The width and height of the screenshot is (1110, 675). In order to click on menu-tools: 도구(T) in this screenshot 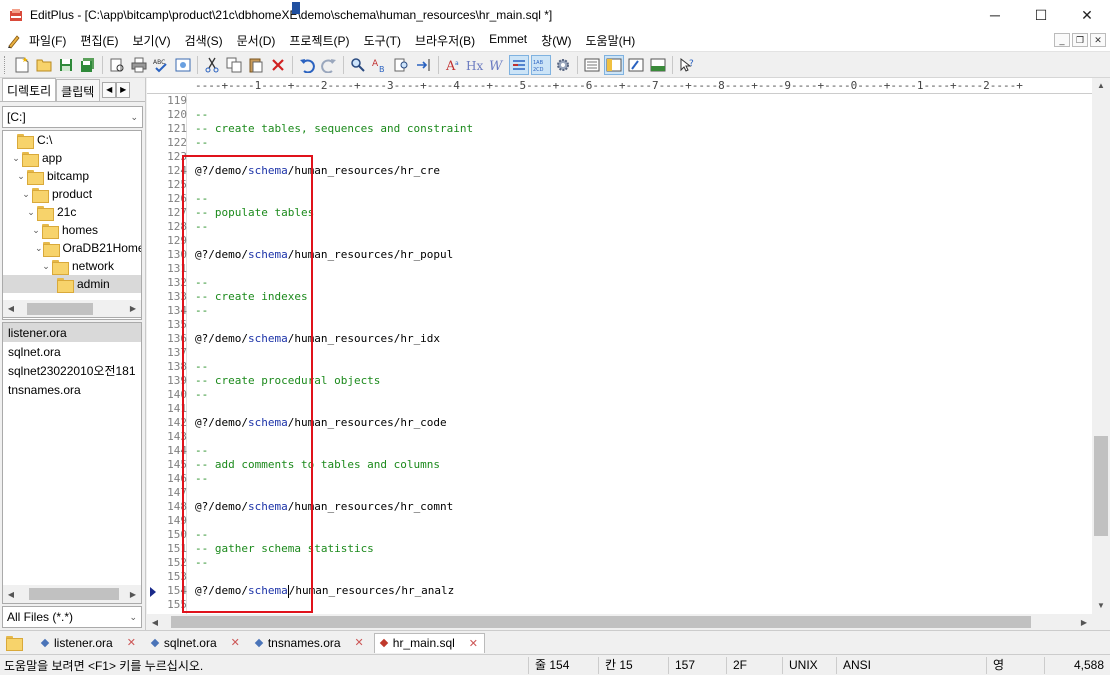, I will do `click(382, 40)`.